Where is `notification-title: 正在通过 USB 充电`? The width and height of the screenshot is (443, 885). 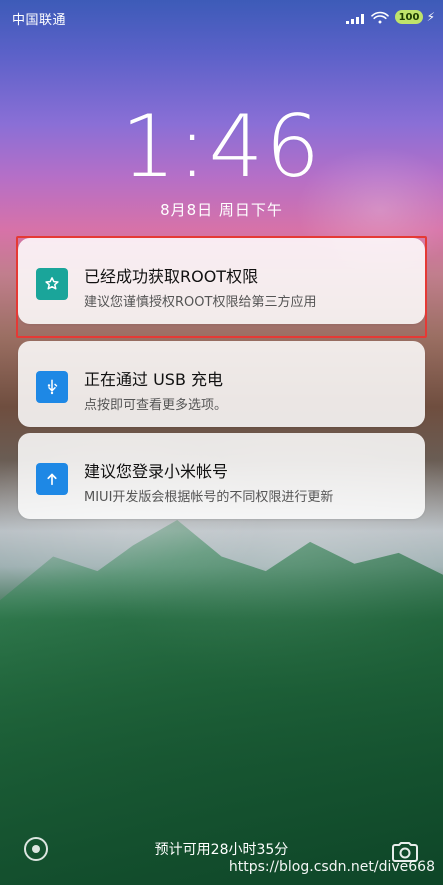
notification-title: 正在通过 USB 充电 is located at coordinates (154, 379).